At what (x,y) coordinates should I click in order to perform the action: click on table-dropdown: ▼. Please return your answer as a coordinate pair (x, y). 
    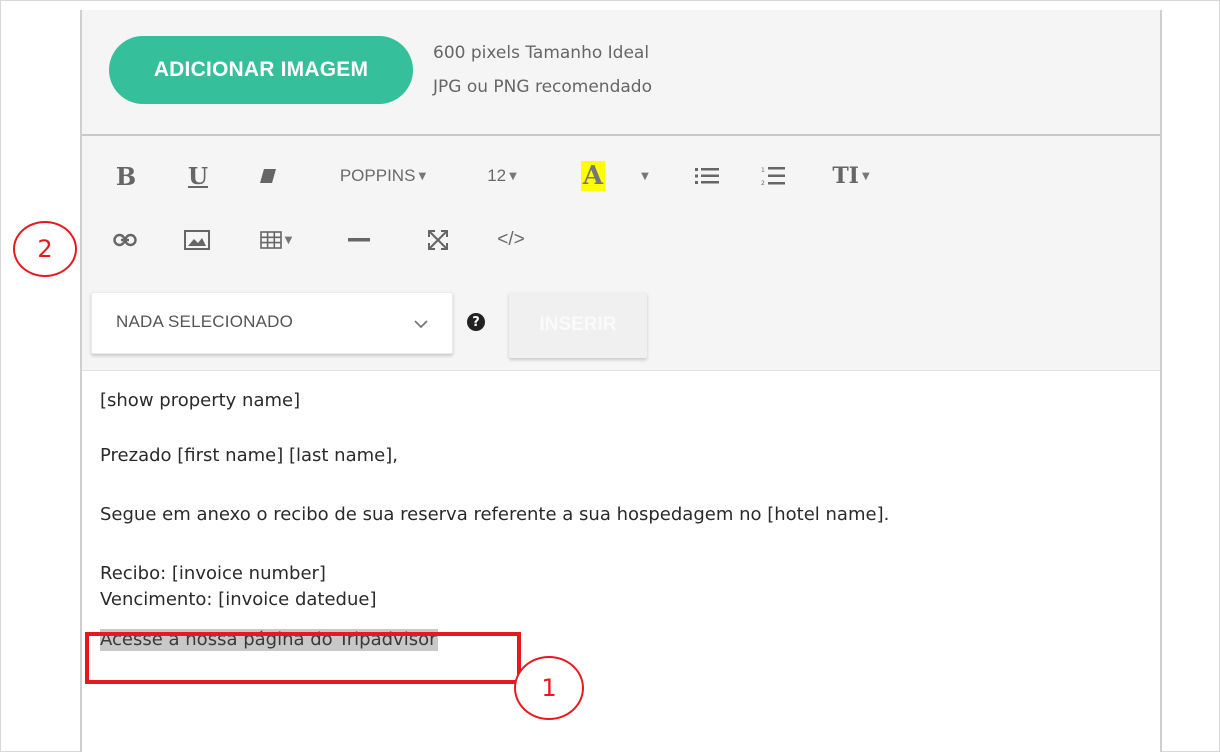
    Looking at the image, I should click on (276, 240).